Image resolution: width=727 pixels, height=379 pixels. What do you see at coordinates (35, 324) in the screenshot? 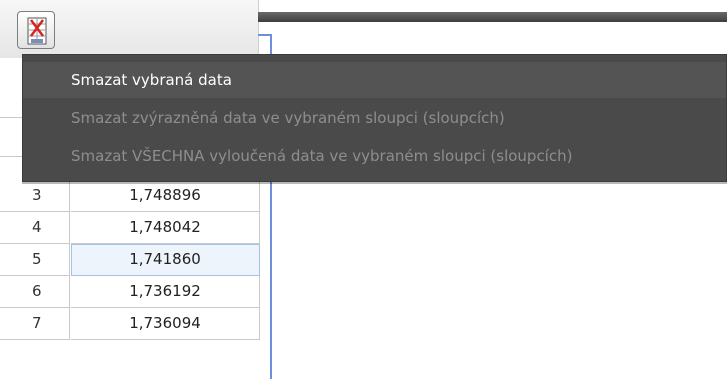
I see `row-index: 7` at bounding box center [35, 324].